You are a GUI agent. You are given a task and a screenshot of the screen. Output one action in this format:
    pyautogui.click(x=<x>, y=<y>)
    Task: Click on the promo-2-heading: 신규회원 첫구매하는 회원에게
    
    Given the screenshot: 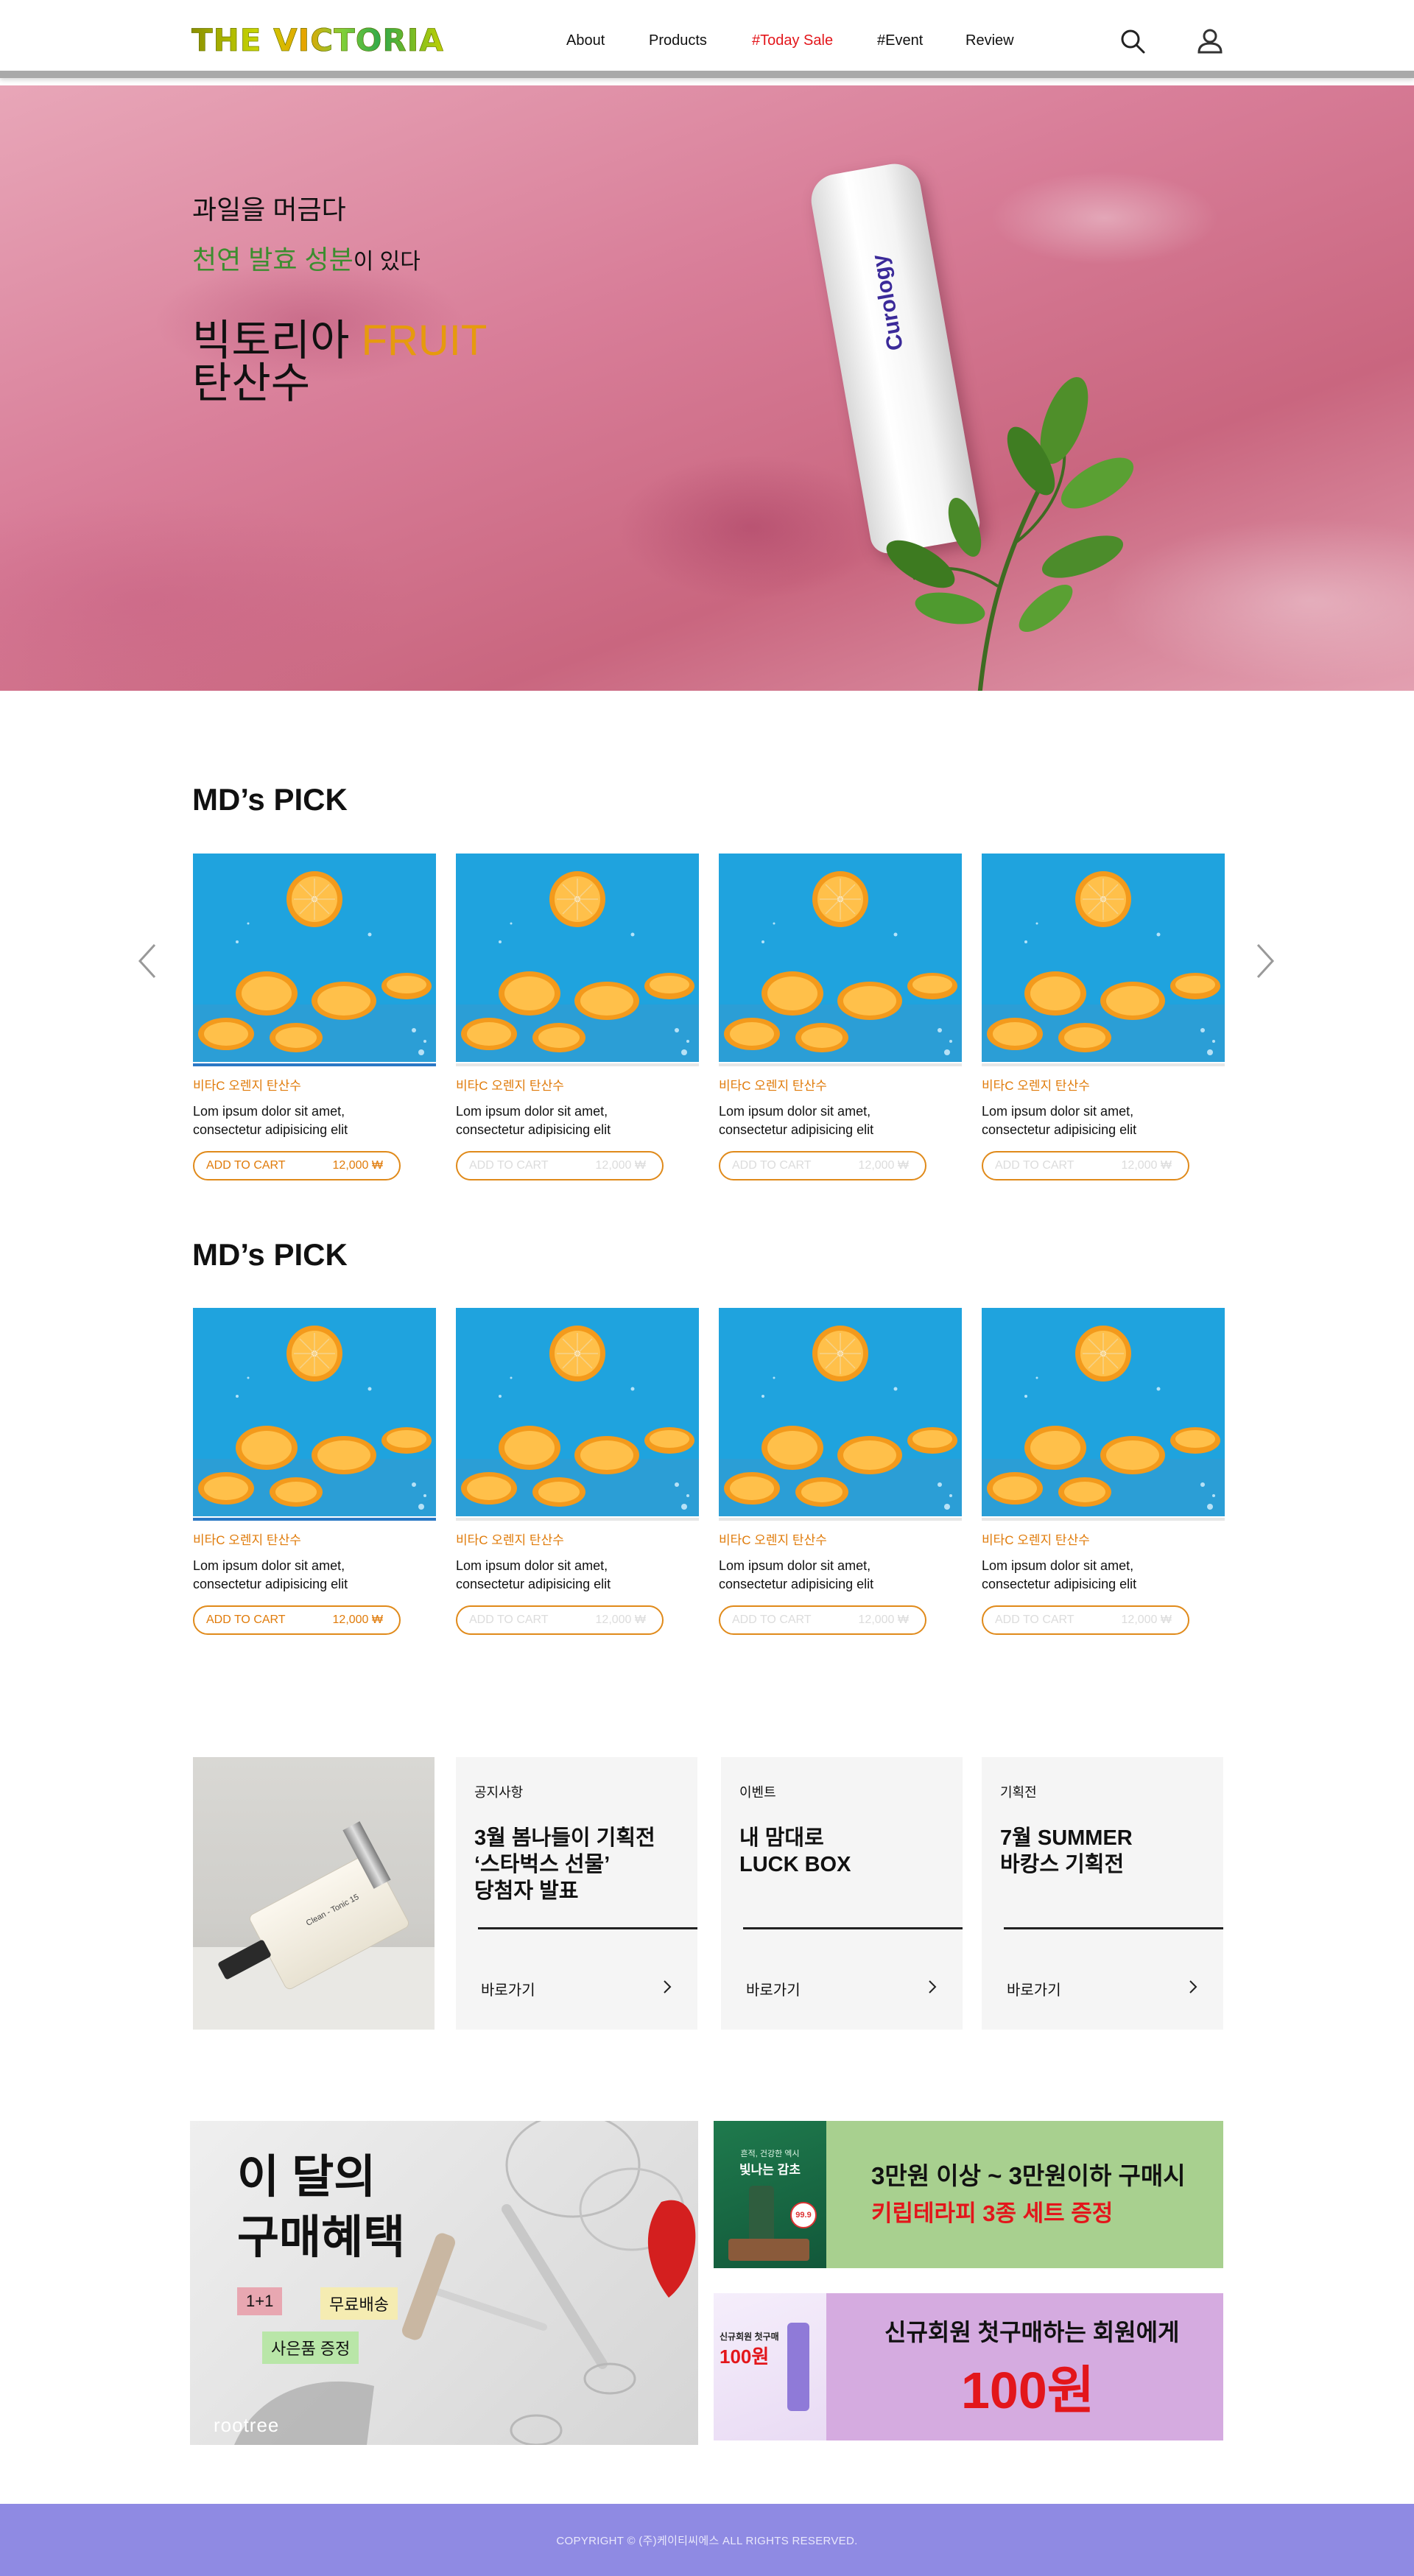 What is the action you would take?
    pyautogui.click(x=1032, y=2332)
    